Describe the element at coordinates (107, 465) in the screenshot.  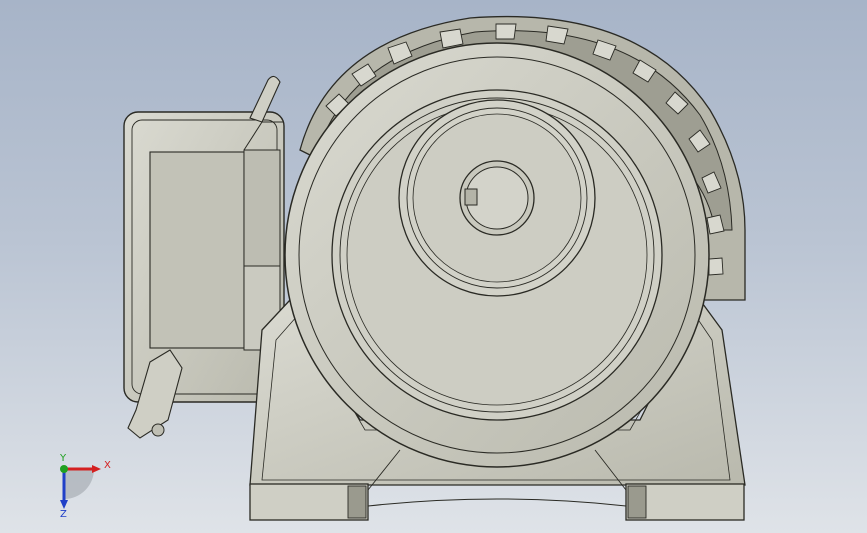
I see `x-axis-label: X` at that location.